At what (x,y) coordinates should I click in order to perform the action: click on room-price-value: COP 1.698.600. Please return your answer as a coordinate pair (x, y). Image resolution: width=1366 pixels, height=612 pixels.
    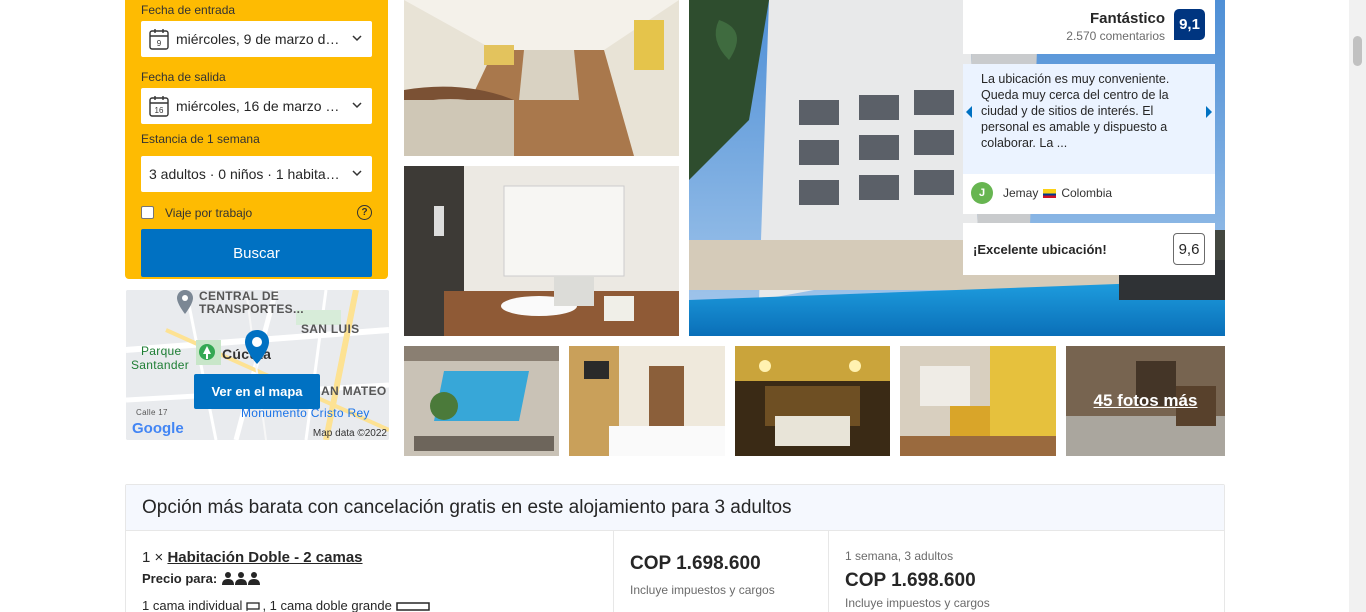
    Looking at the image, I should click on (695, 563).